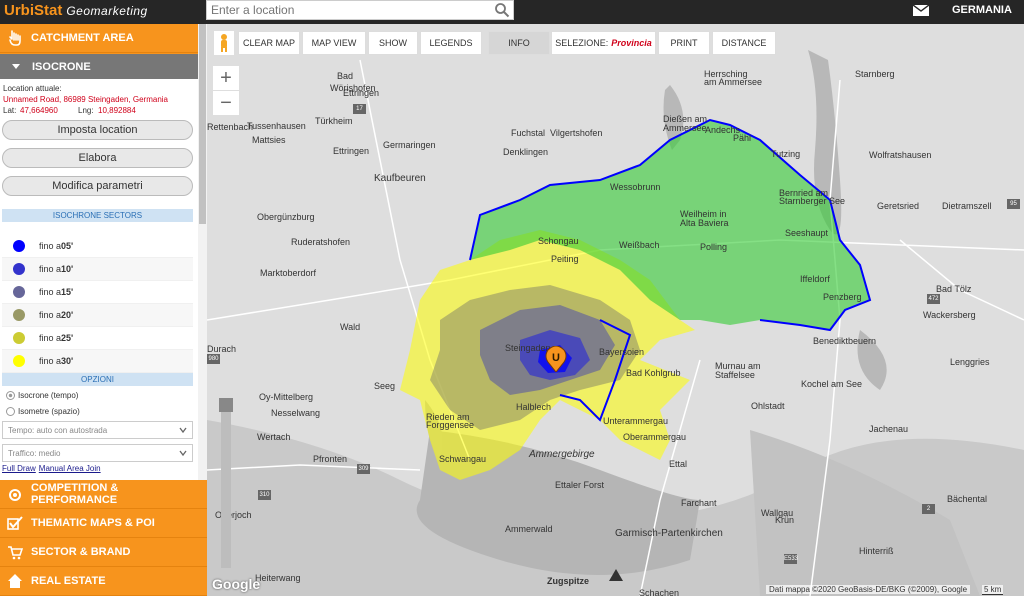 This screenshot has width=1024, height=596. I want to click on place-label: Ohlstadt, so click(768, 406).